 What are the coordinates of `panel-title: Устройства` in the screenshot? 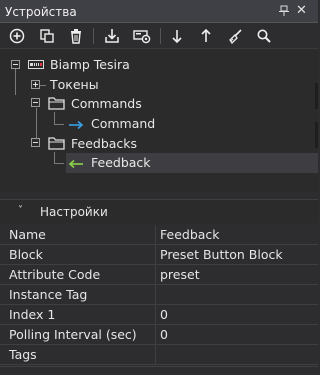 It's located at (41, 12).